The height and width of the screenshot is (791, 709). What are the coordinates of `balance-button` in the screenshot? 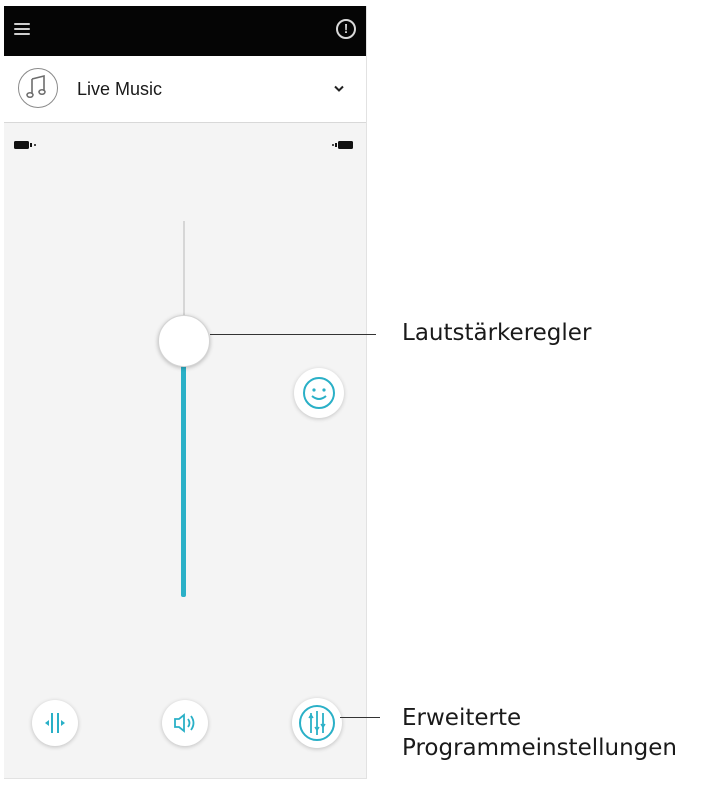 It's located at (55, 723).